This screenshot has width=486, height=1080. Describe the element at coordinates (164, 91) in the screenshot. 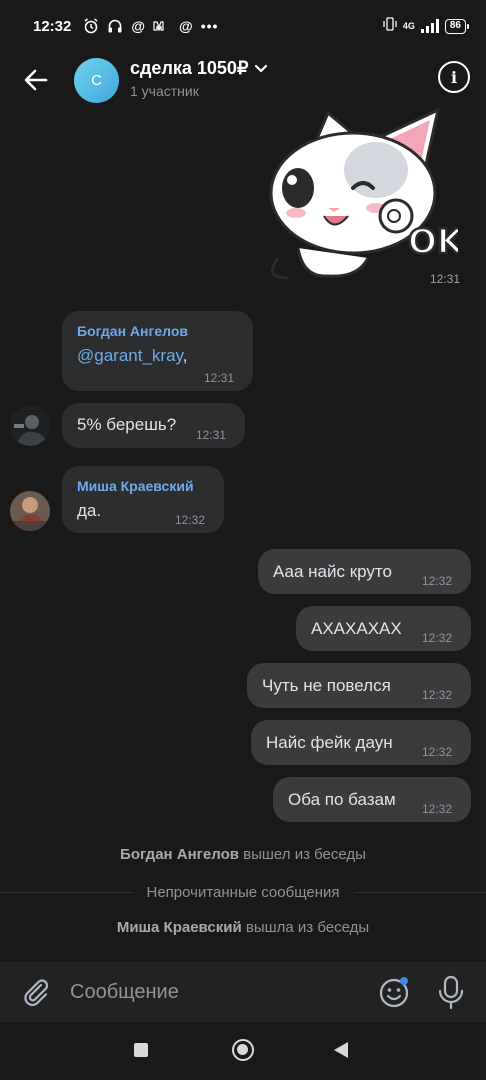

I see `chat-subtitle: 1 участник` at that location.